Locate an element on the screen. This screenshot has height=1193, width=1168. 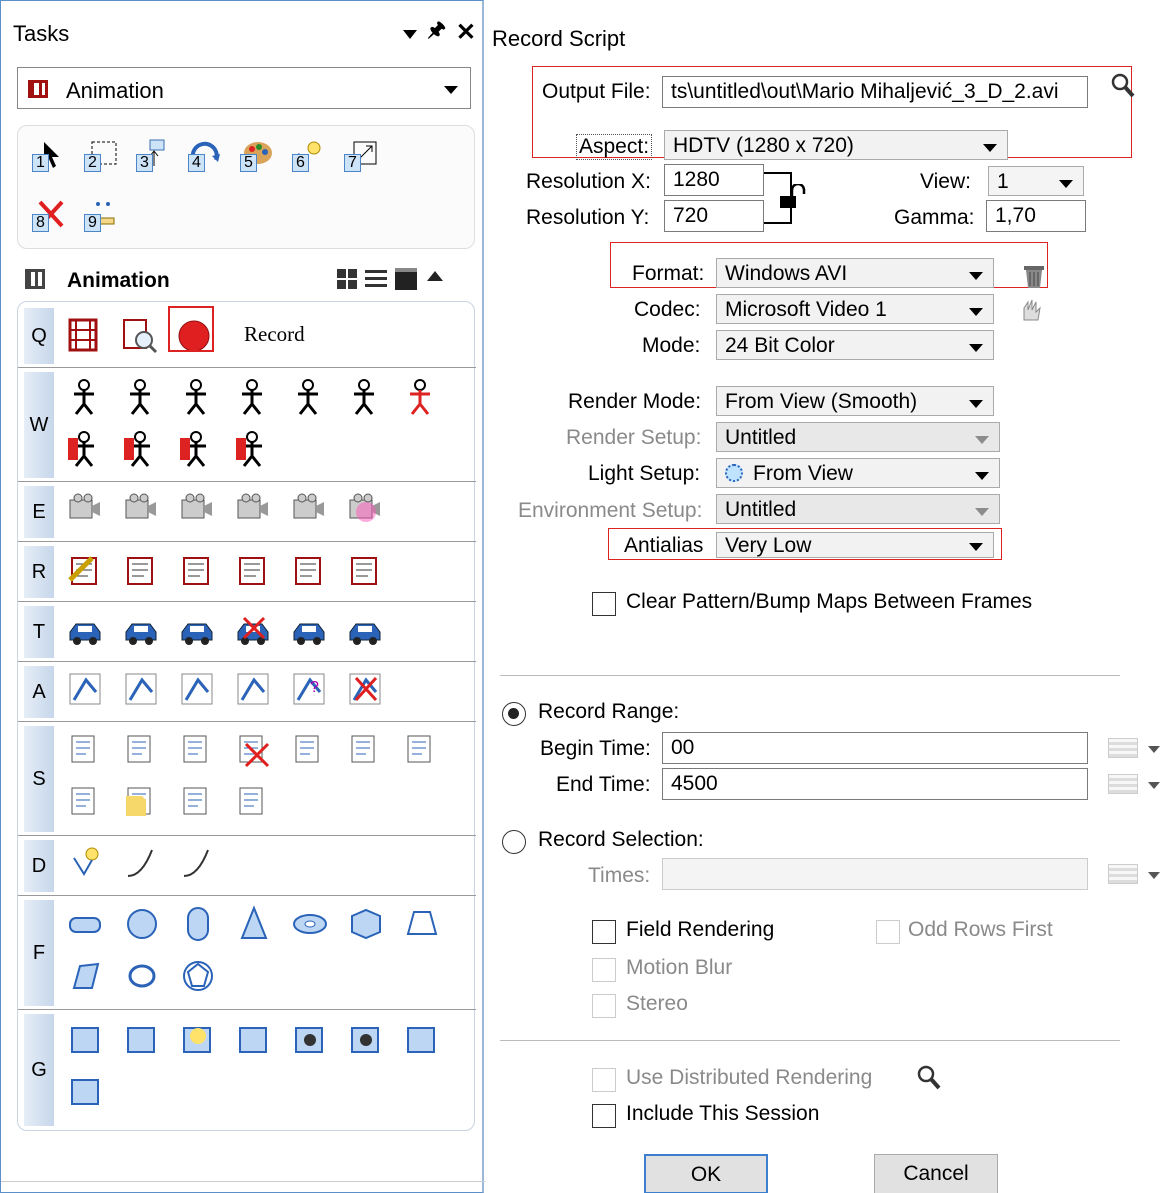
quick-tool-4: 4 is located at coordinates (205, 155).